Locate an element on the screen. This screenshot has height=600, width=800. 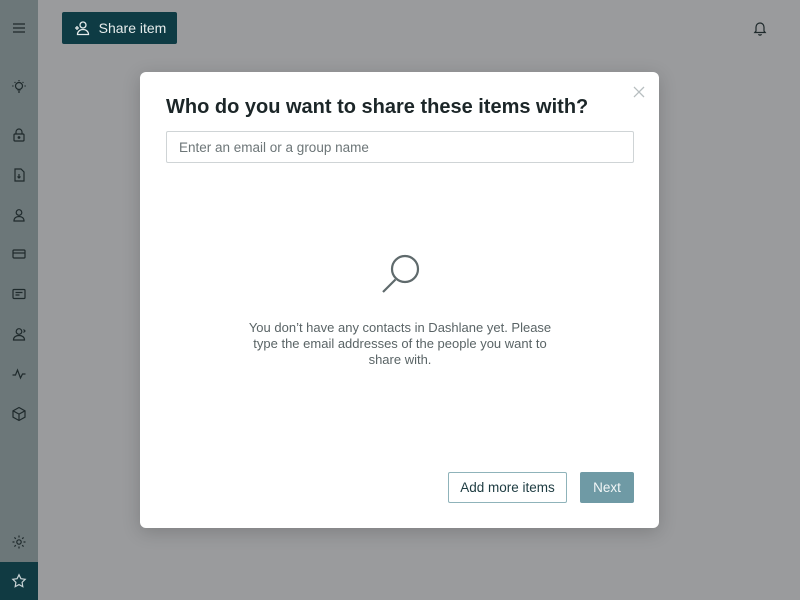
cube-icon is located at coordinates (19, 414).